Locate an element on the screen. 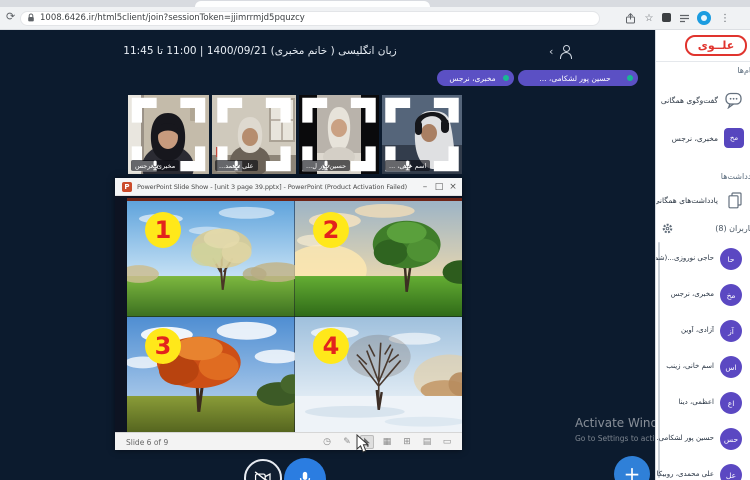 This screenshot has width=750, height=480. avatar: عل is located at coordinates (731, 472).